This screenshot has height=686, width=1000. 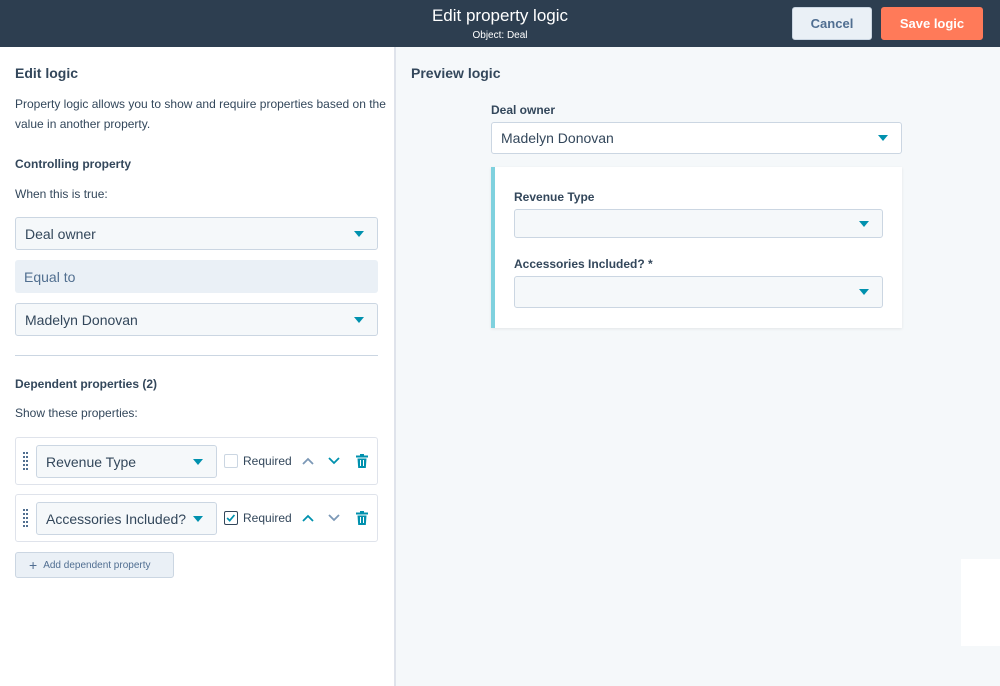 What do you see at coordinates (980, 602) in the screenshot?
I see `white-overlay-patch` at bounding box center [980, 602].